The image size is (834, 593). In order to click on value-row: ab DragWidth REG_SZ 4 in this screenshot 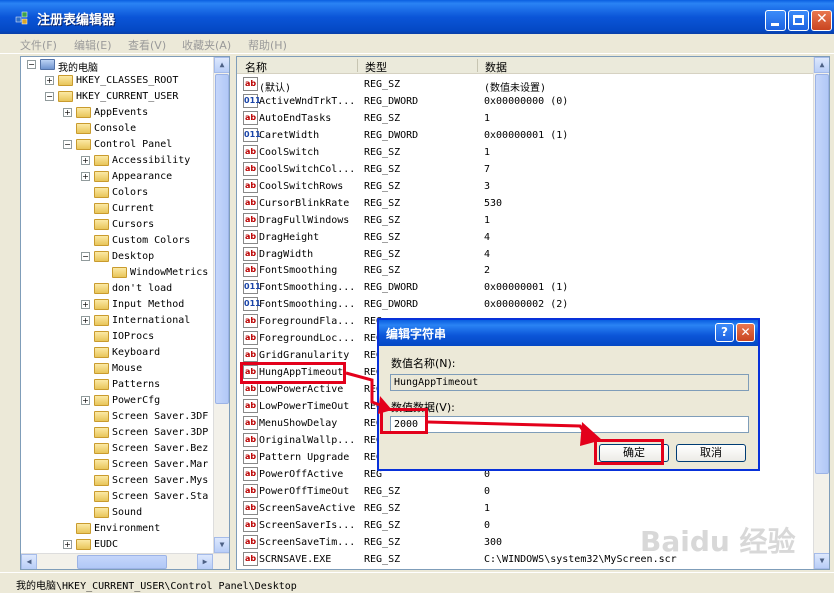, I will do `click(526, 254)`.